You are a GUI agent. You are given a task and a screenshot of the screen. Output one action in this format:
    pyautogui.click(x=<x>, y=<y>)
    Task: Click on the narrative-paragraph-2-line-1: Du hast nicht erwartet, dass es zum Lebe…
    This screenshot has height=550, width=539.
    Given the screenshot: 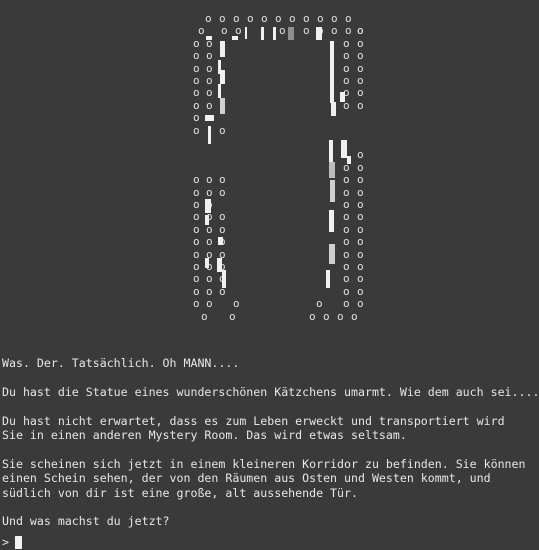 What is the action you would take?
    pyautogui.click(x=253, y=420)
    